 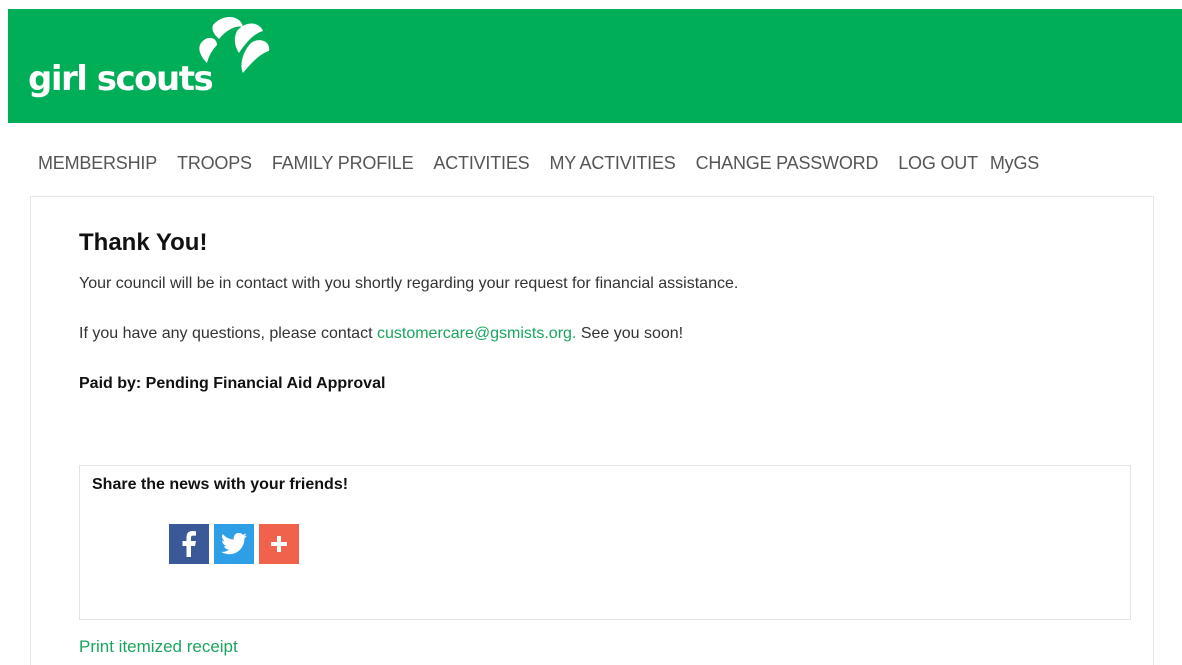 I want to click on facebook-icon, so click(x=189, y=544).